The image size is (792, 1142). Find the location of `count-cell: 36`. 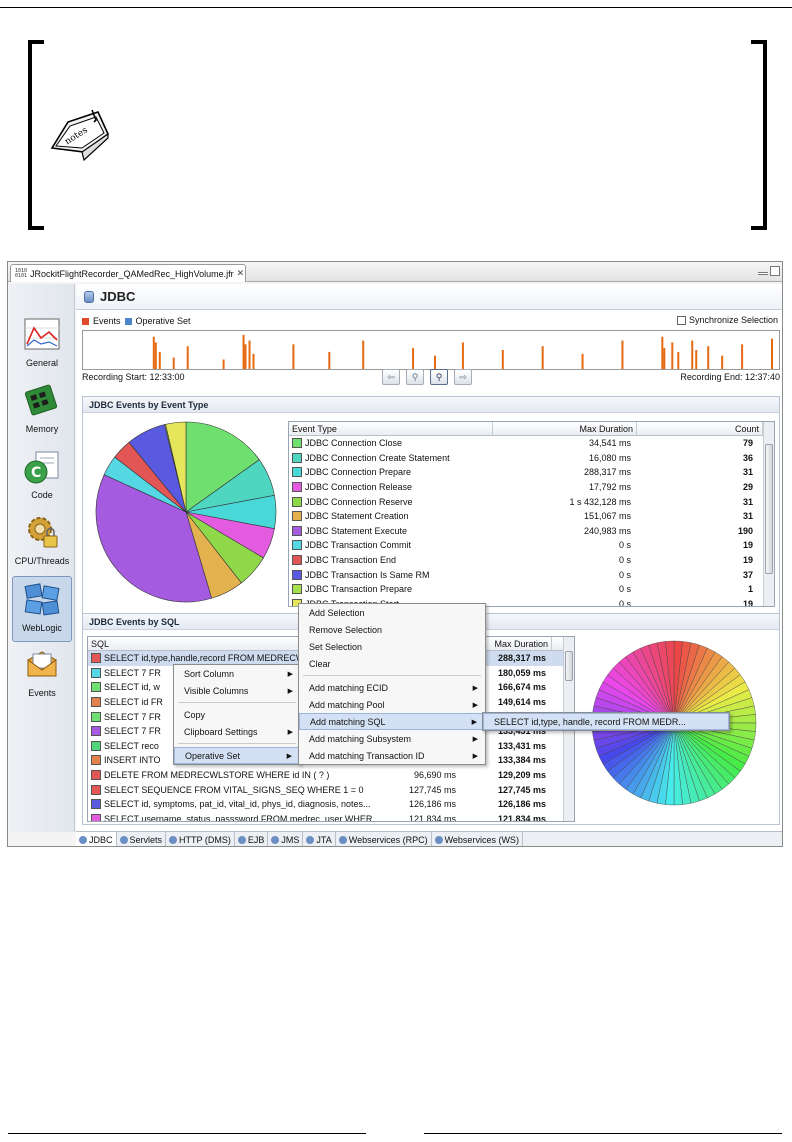

count-cell: 36 is located at coordinates (747, 457).